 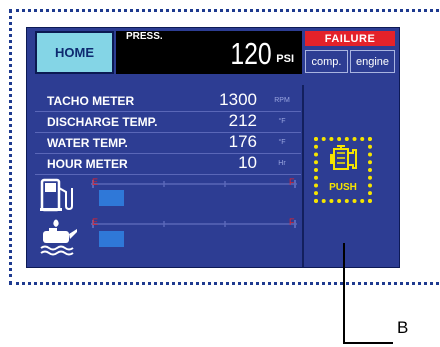 I want to click on failure-header: FAILURE, so click(x=350, y=38).